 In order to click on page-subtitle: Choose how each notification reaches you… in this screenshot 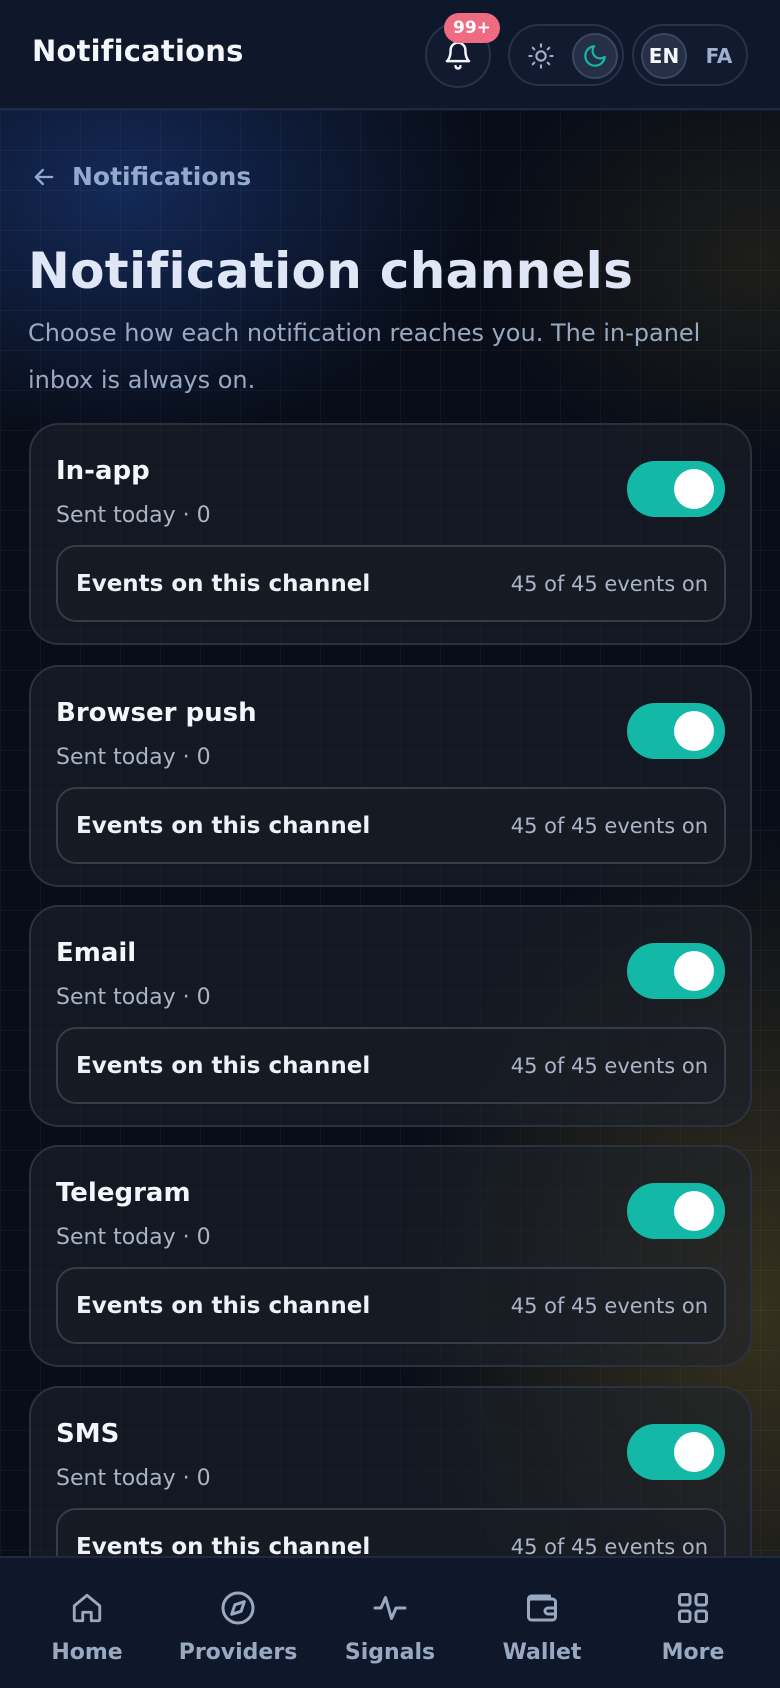, I will do `click(364, 356)`.